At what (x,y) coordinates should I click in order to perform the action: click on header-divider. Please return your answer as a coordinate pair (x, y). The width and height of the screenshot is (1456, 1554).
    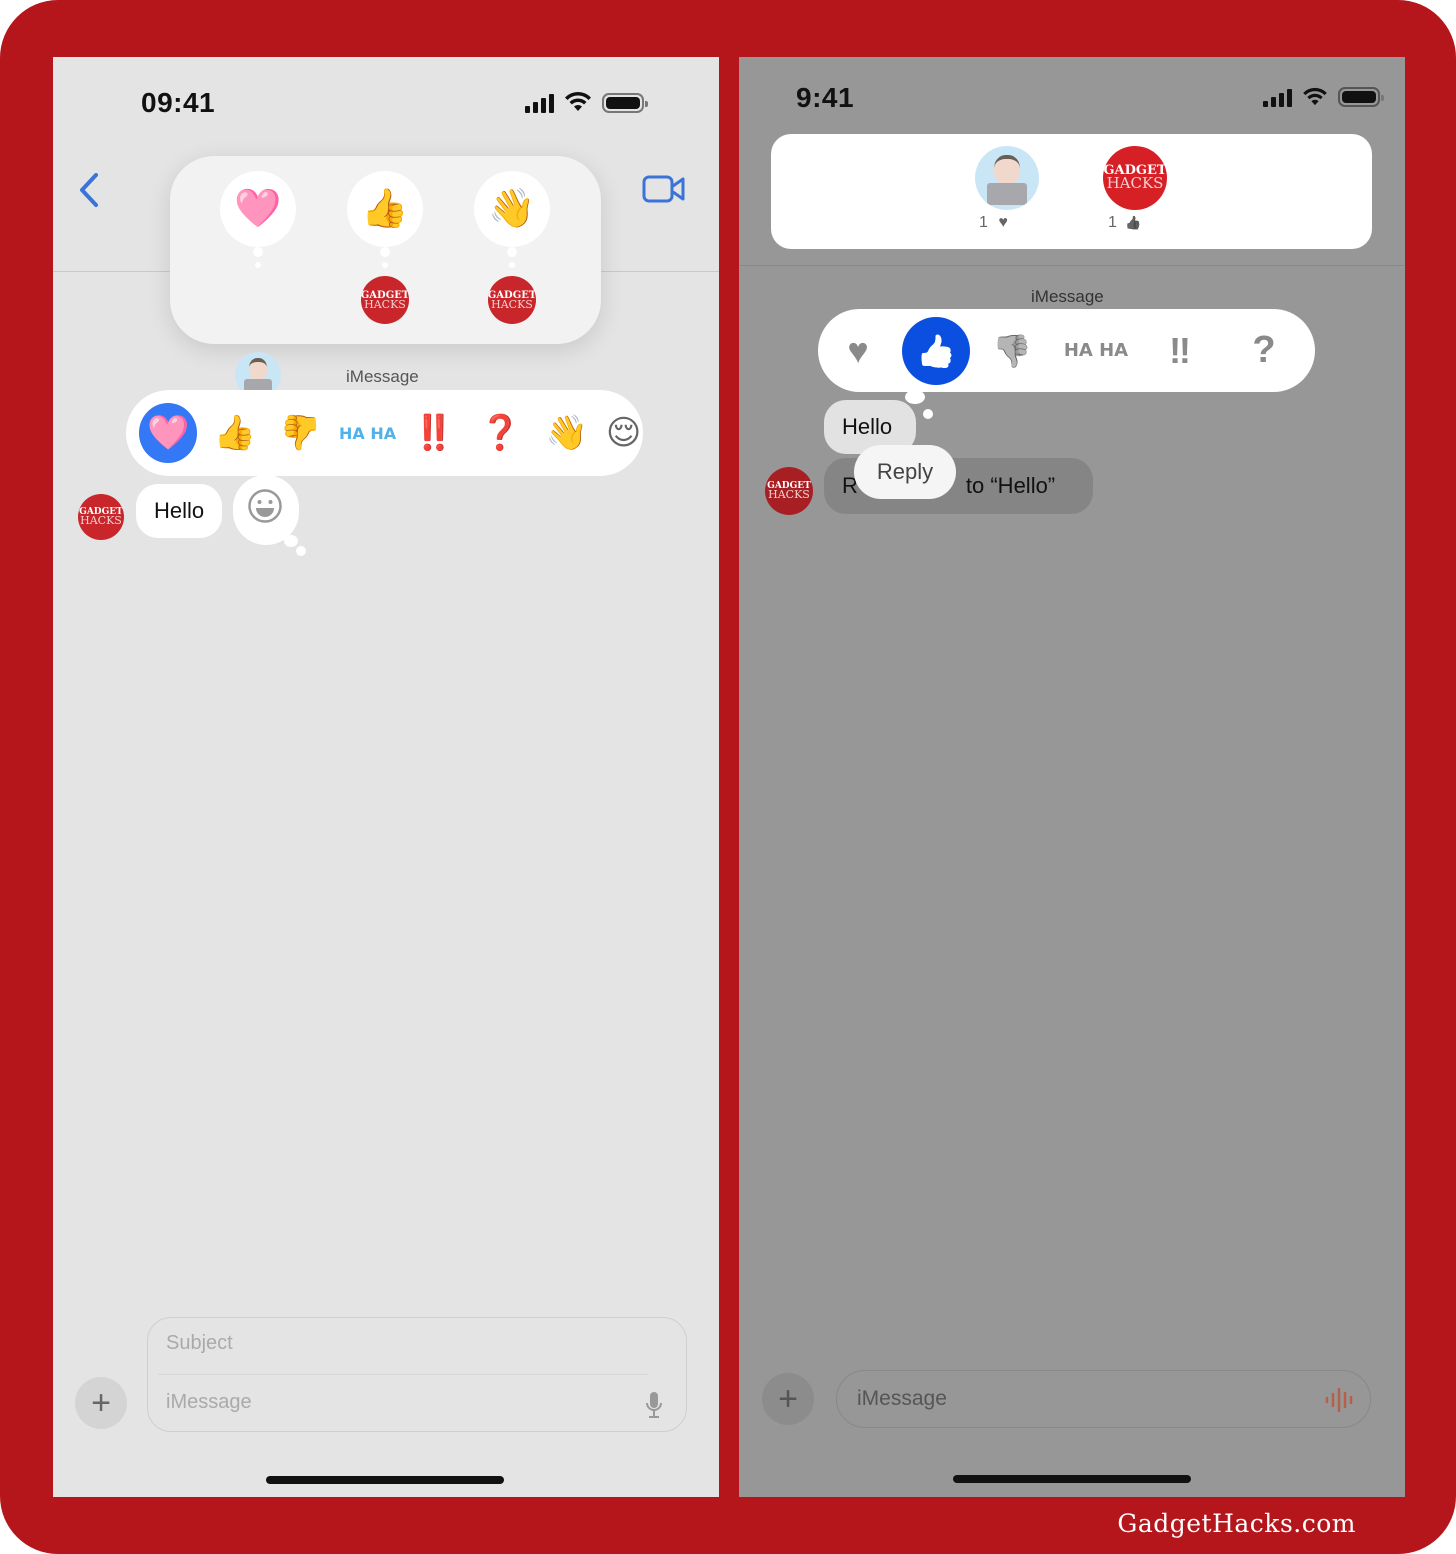
    Looking at the image, I should click on (1072, 265).